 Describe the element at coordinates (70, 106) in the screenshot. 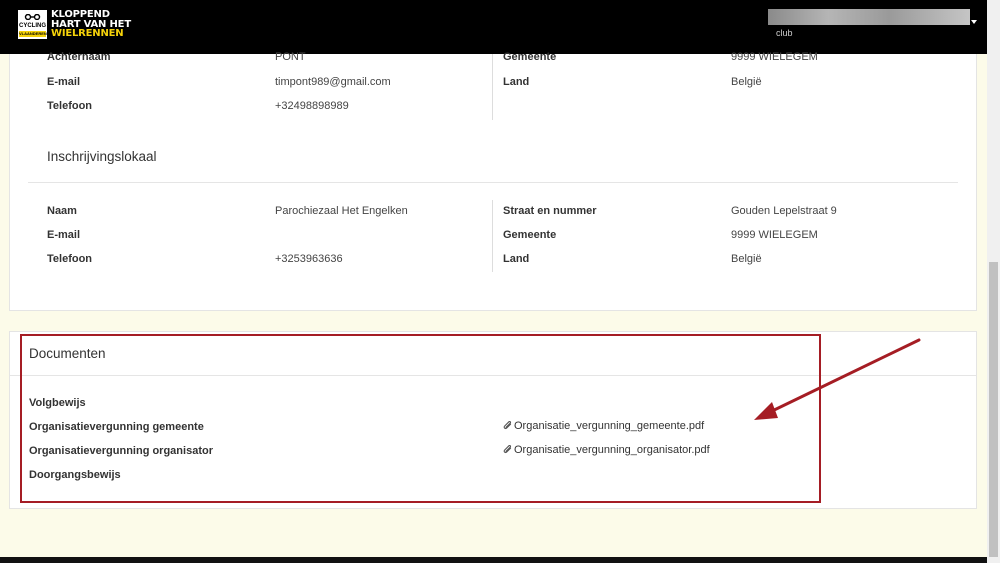

I see `organisator-label: Telefoon` at that location.